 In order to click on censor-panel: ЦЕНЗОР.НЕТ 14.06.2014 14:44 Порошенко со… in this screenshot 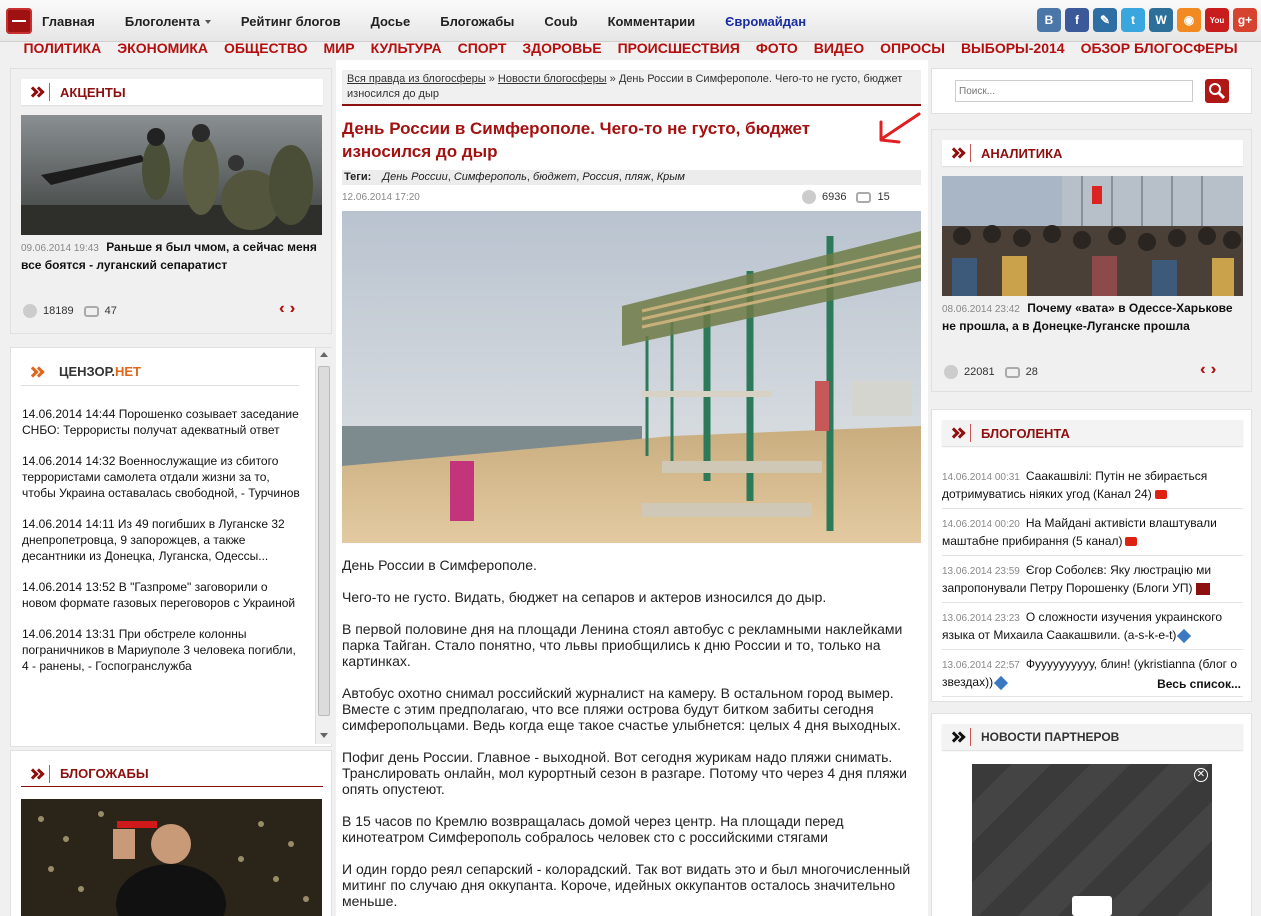, I will do `click(171, 547)`.